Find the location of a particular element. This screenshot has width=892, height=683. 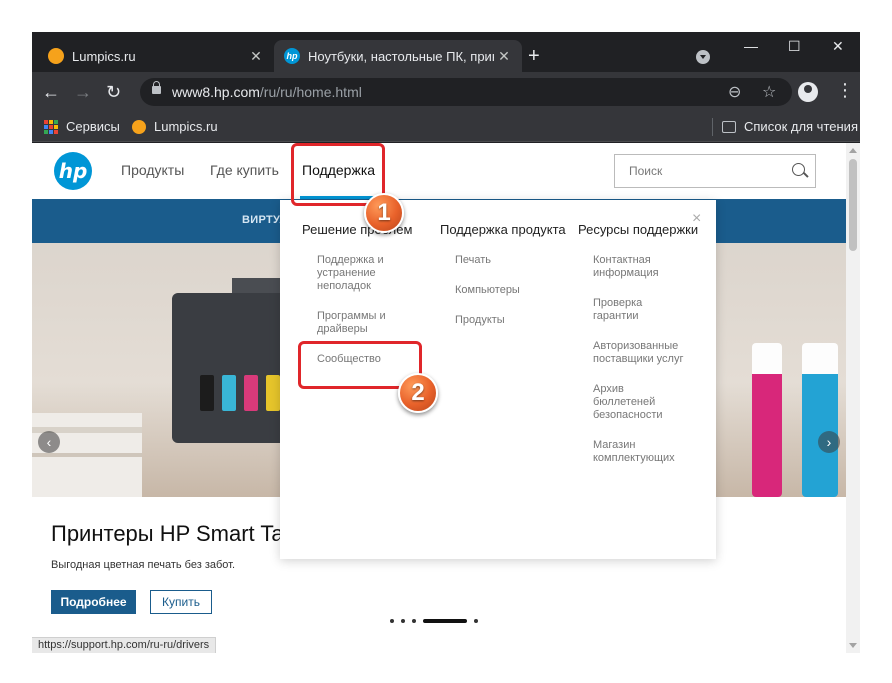

menu-item-troubleshooting: Поддержка и устранение неполадок is located at coordinates (362, 273).